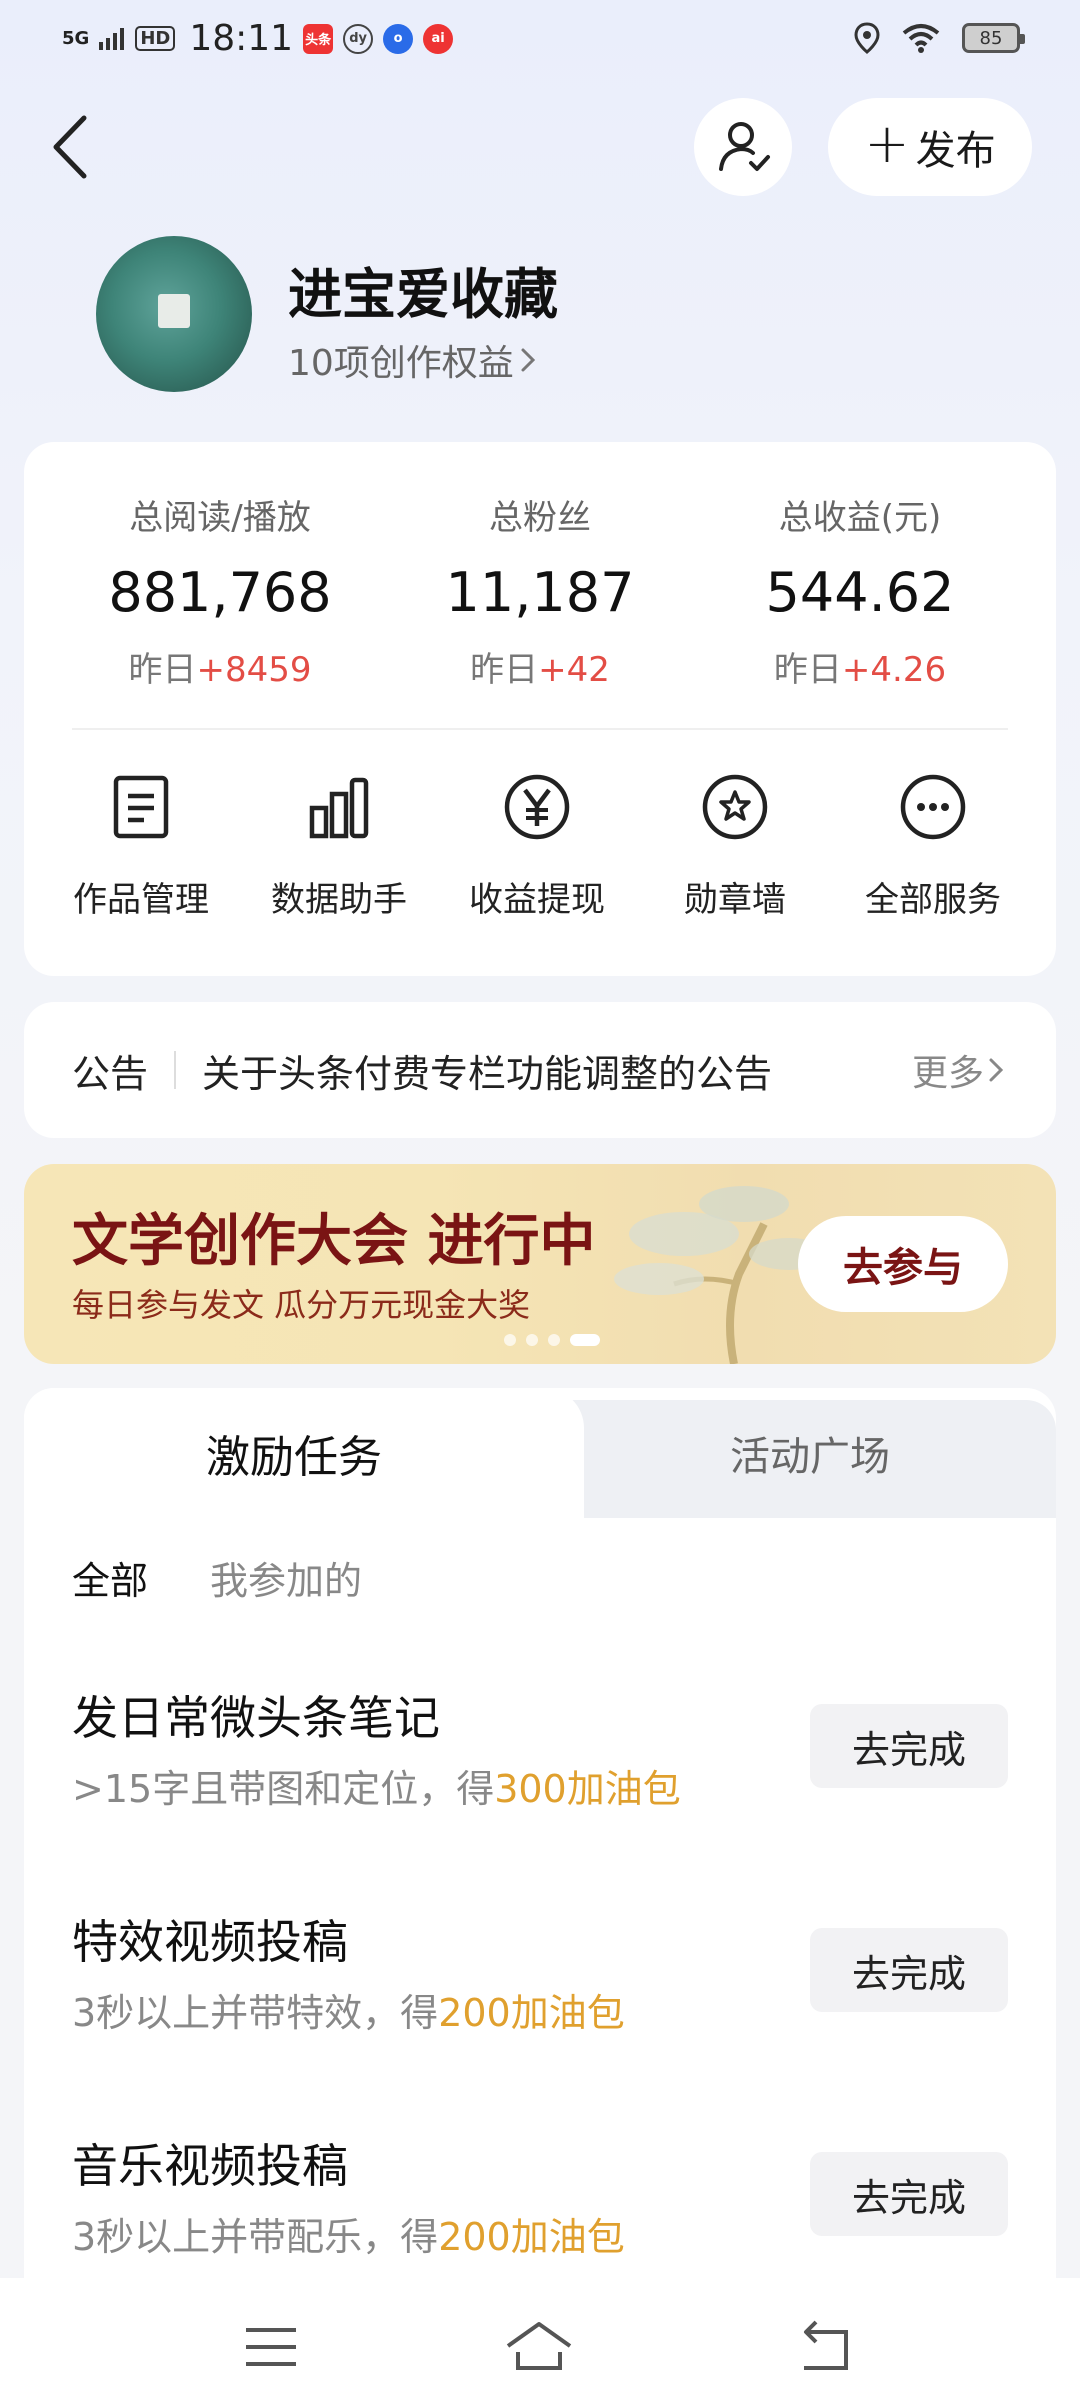  What do you see at coordinates (867, 38) in the screenshot?
I see `location-icon` at bounding box center [867, 38].